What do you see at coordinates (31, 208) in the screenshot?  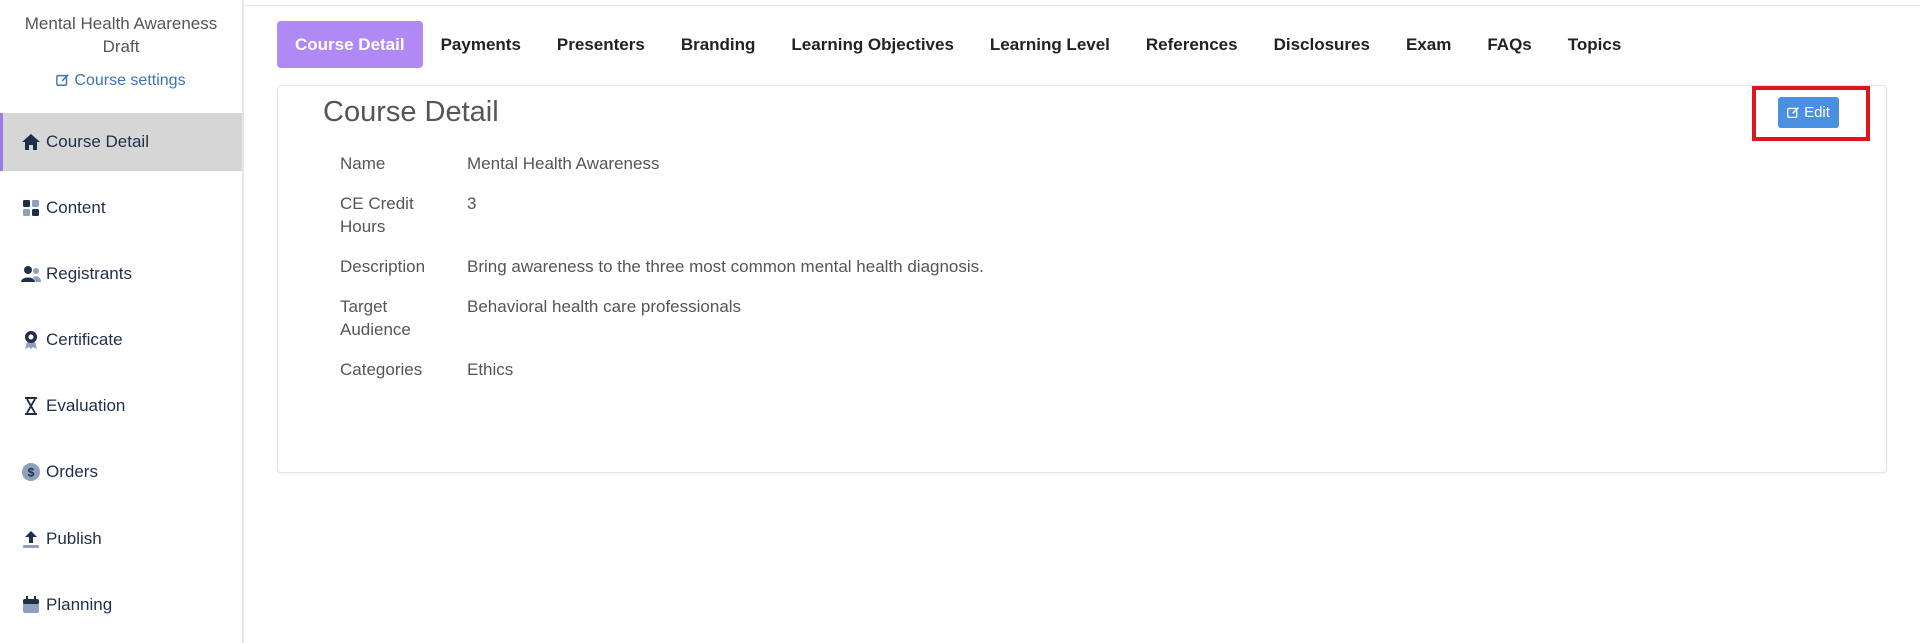 I see `grid-icon` at bounding box center [31, 208].